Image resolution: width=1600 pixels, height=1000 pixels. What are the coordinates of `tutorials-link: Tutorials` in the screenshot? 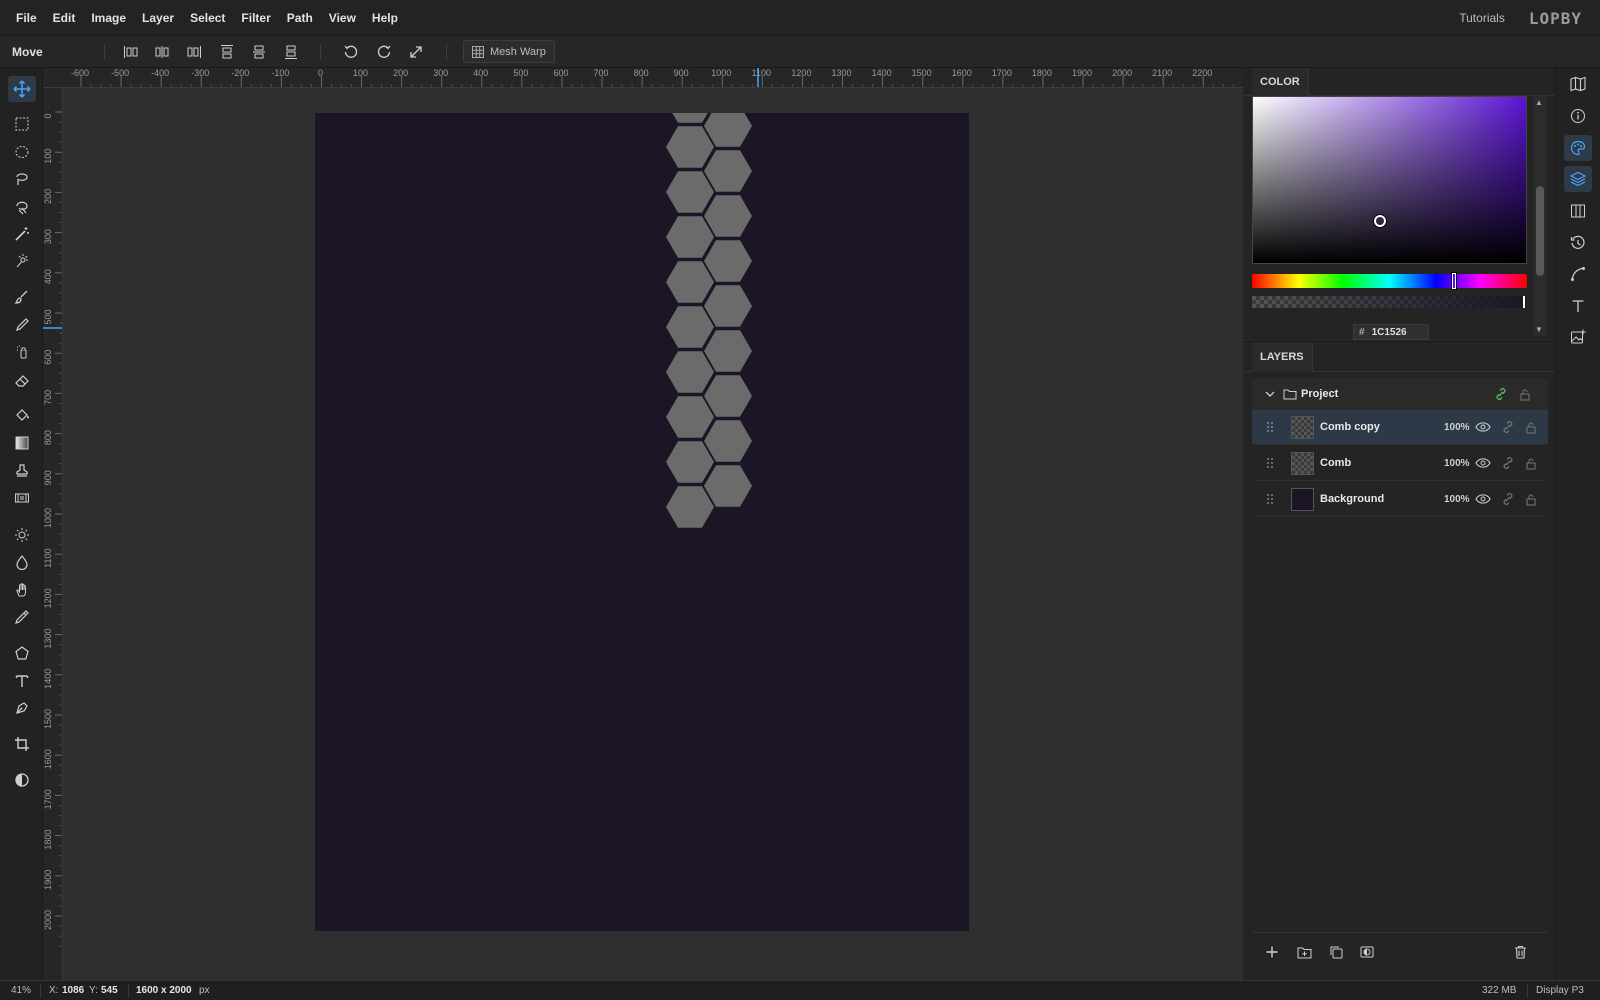 It's located at (1482, 18).